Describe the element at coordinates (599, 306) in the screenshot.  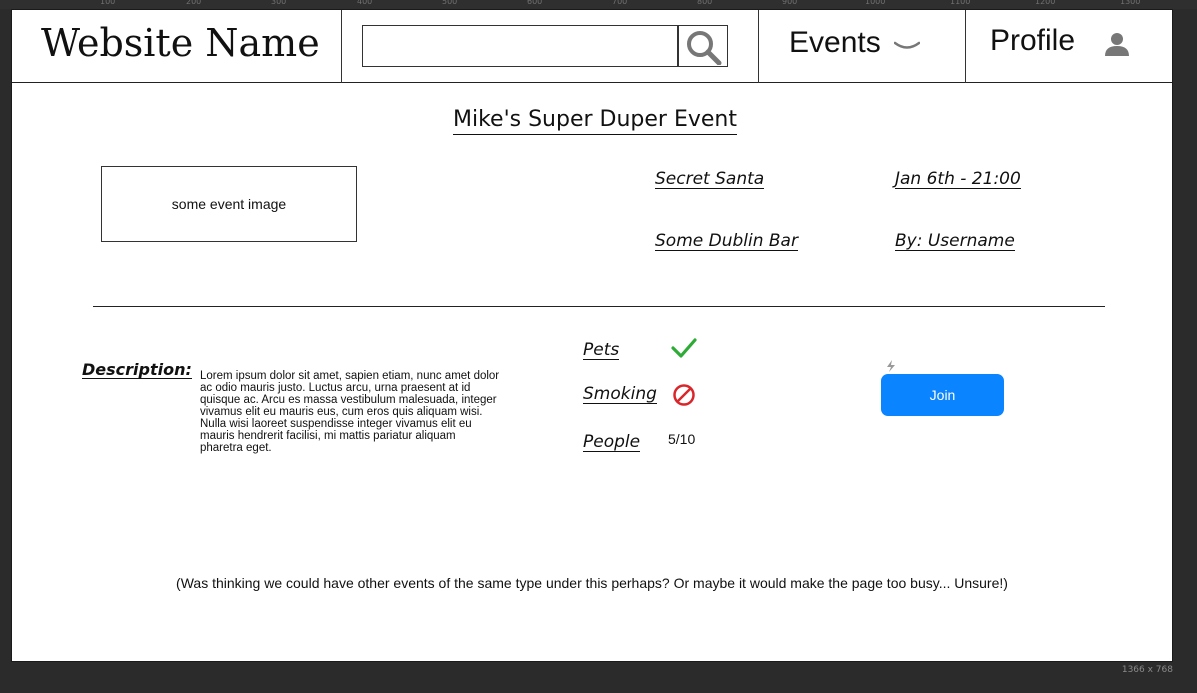
I see `section-divider` at that location.